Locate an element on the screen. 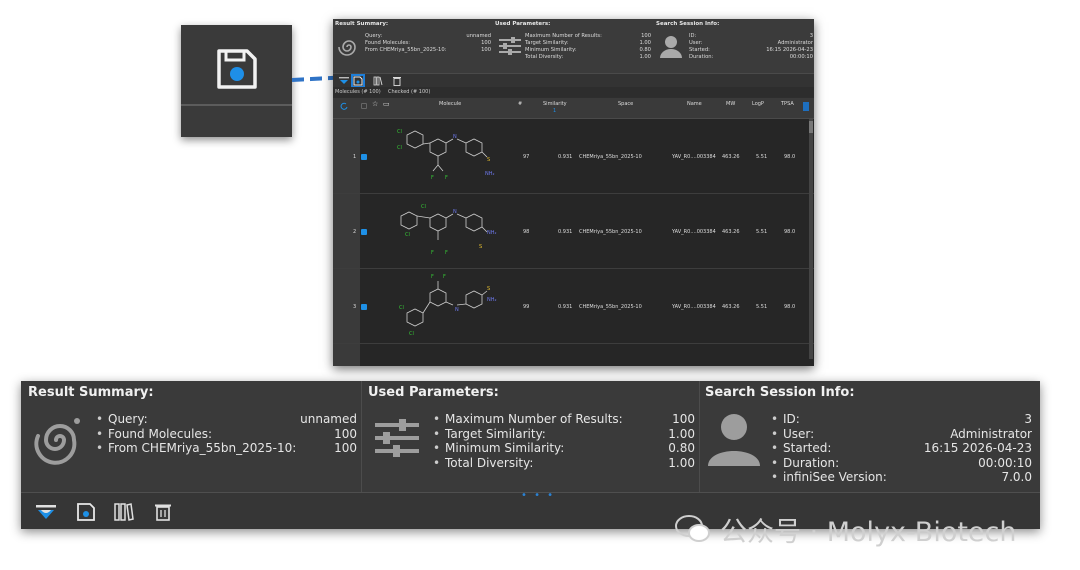 The height and width of the screenshot is (570, 1080). table-row is located at coordinates (573, 355).